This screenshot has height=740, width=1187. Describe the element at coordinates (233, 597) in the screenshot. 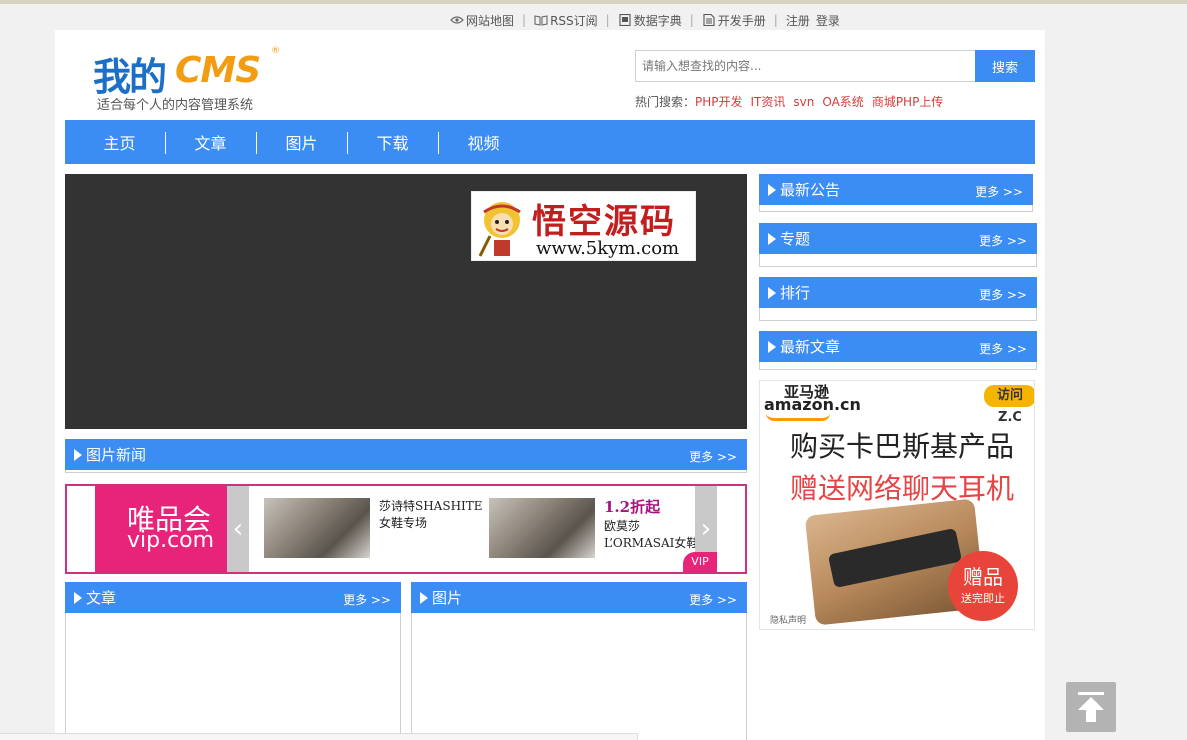

I see `articles-header: 文章 更多 >>` at that location.